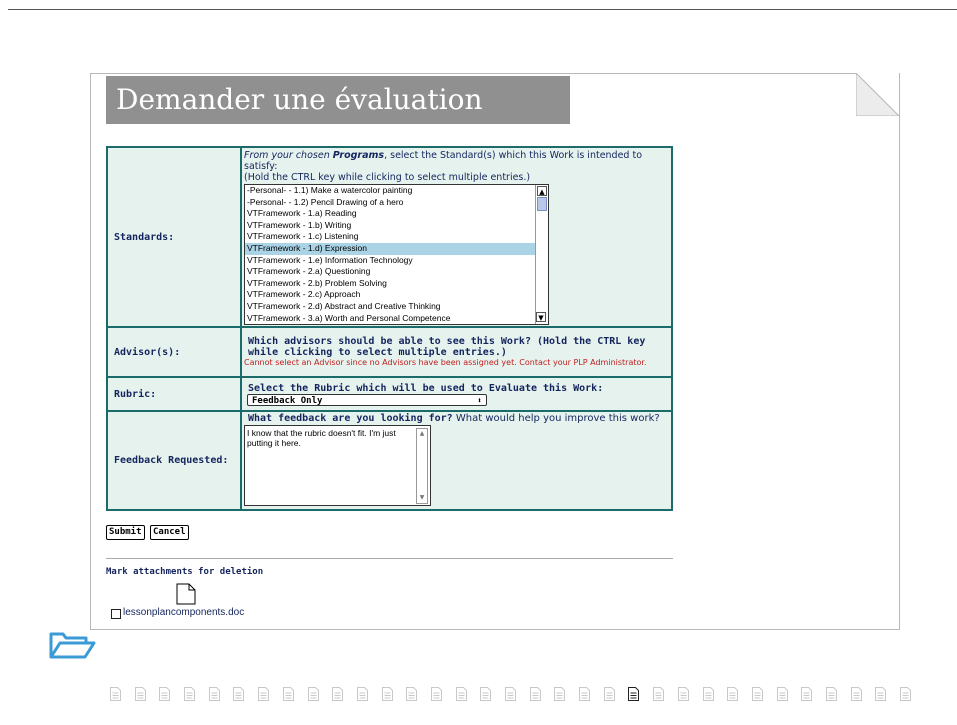  Describe the element at coordinates (395, 226) in the screenshot. I see `standards-option: VTFramework - 1.b) Writing` at that location.